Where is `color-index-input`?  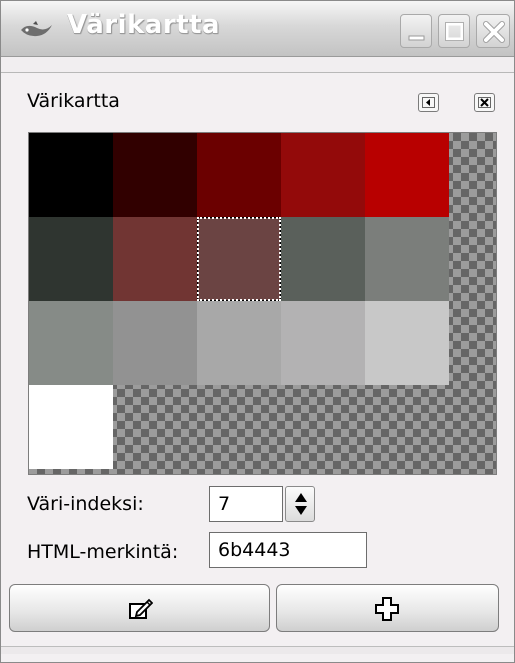 color-index-input is located at coordinates (246, 504).